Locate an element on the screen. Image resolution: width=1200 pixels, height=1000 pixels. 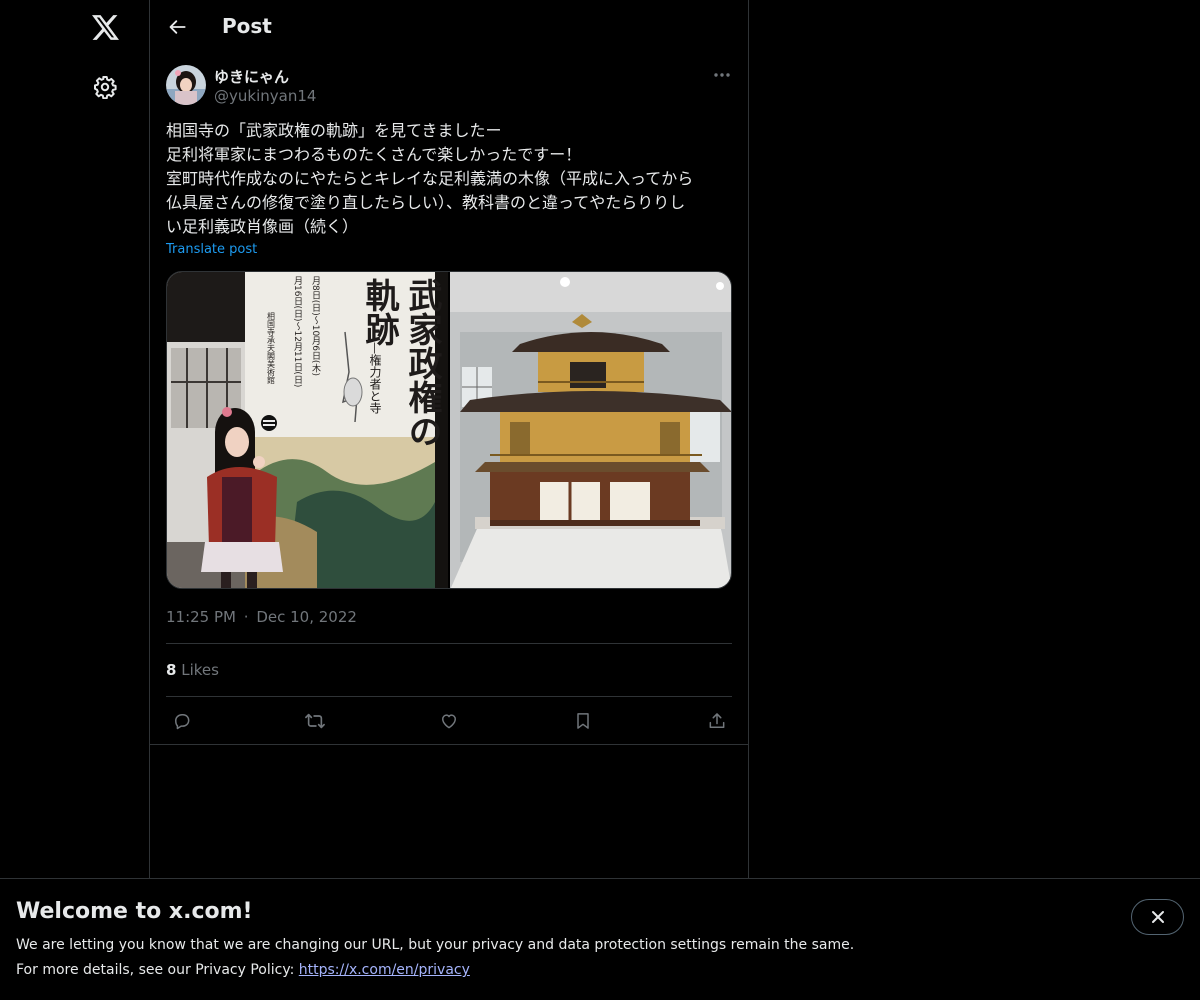
poster-date-1: 月8日(日)〜10月6日(木) is located at coordinates (315, 326).